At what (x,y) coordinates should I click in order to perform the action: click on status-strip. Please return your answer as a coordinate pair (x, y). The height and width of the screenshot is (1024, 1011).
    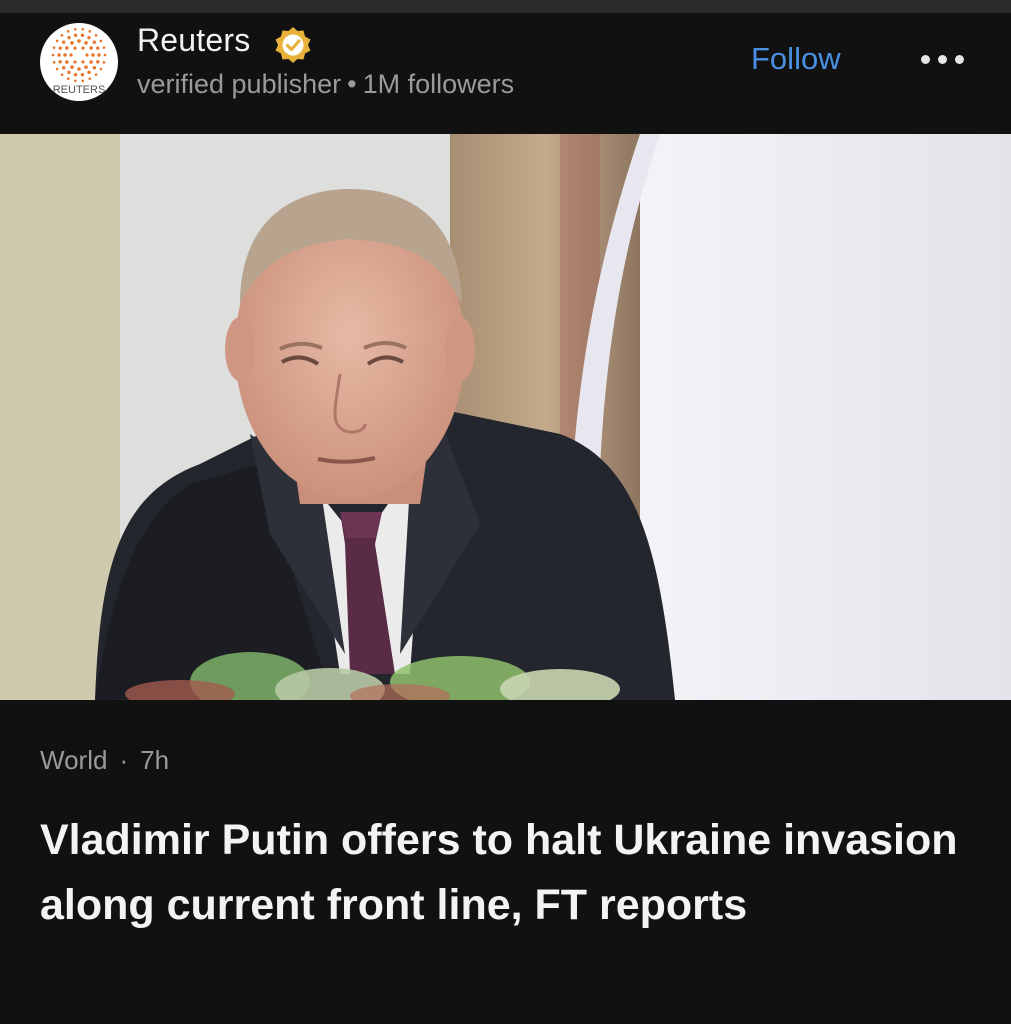
    Looking at the image, I should click on (505, 6).